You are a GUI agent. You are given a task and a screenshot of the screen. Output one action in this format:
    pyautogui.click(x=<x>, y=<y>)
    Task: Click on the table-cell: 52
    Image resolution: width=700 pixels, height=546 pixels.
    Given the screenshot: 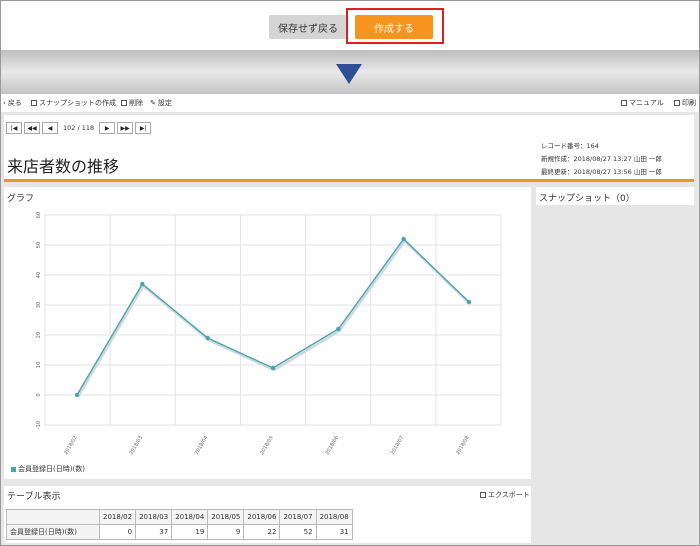 What is the action you would take?
    pyautogui.click(x=298, y=532)
    